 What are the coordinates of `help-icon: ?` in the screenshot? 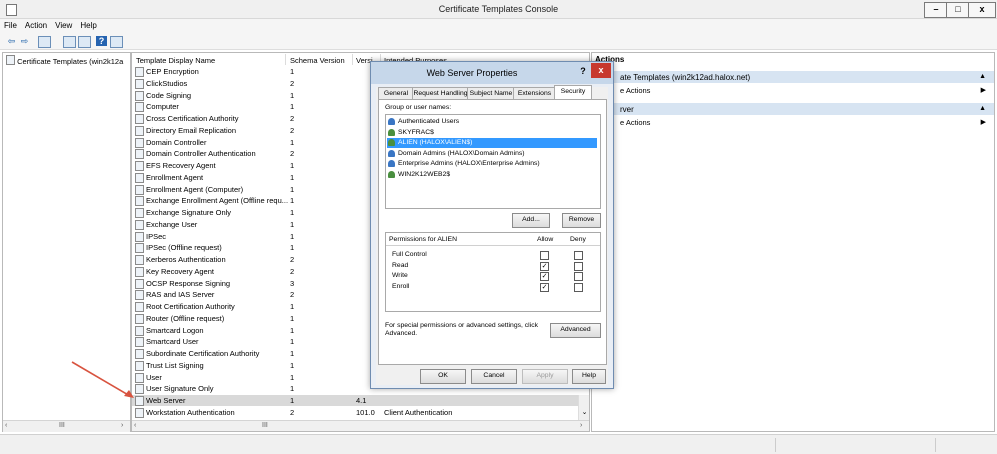 It's located at (101, 41).